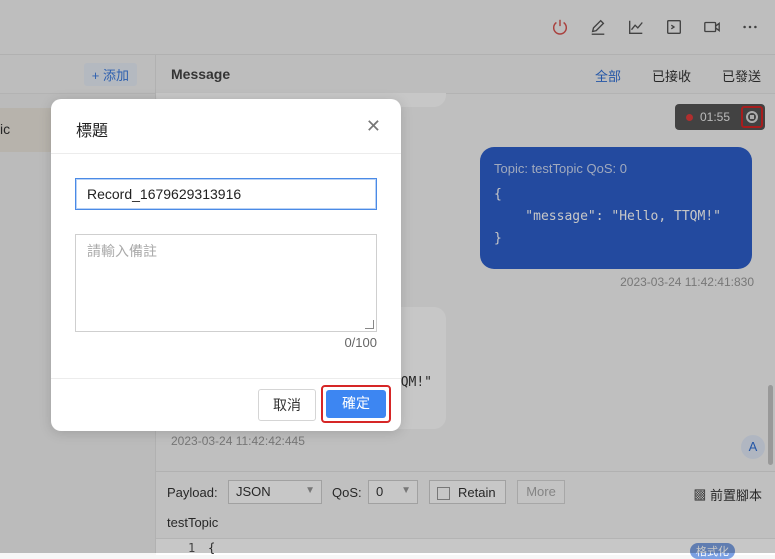 This screenshot has height=559, width=775. What do you see at coordinates (226, 153) in the screenshot?
I see `dialog-divider` at bounding box center [226, 153].